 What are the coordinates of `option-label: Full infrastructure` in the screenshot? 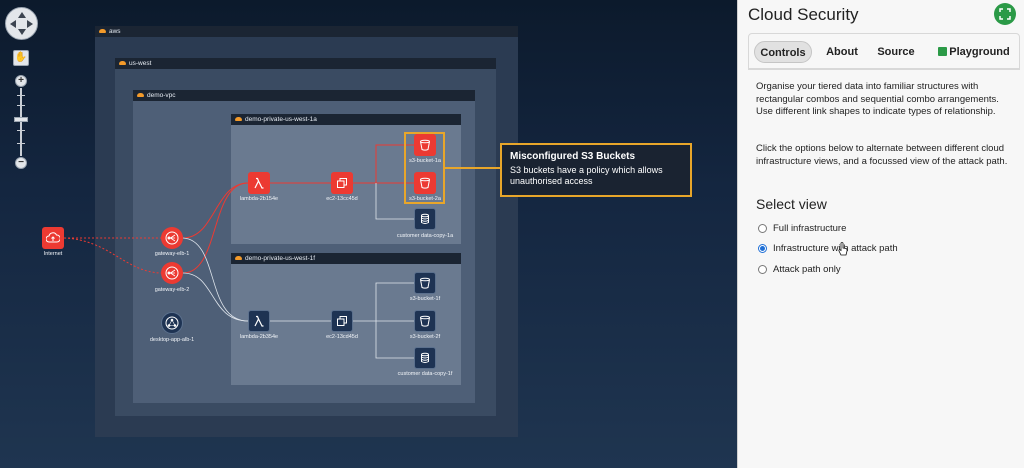 It's located at (810, 228).